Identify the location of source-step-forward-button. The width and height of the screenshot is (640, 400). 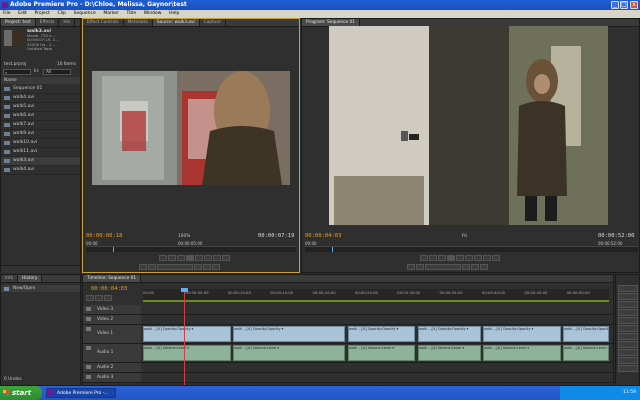
(199, 258).